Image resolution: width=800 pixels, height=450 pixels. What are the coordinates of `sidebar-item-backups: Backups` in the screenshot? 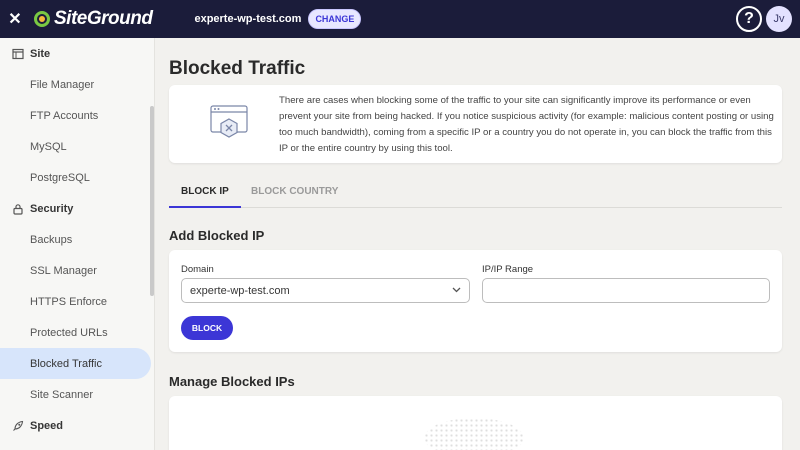 It's located at (77, 239).